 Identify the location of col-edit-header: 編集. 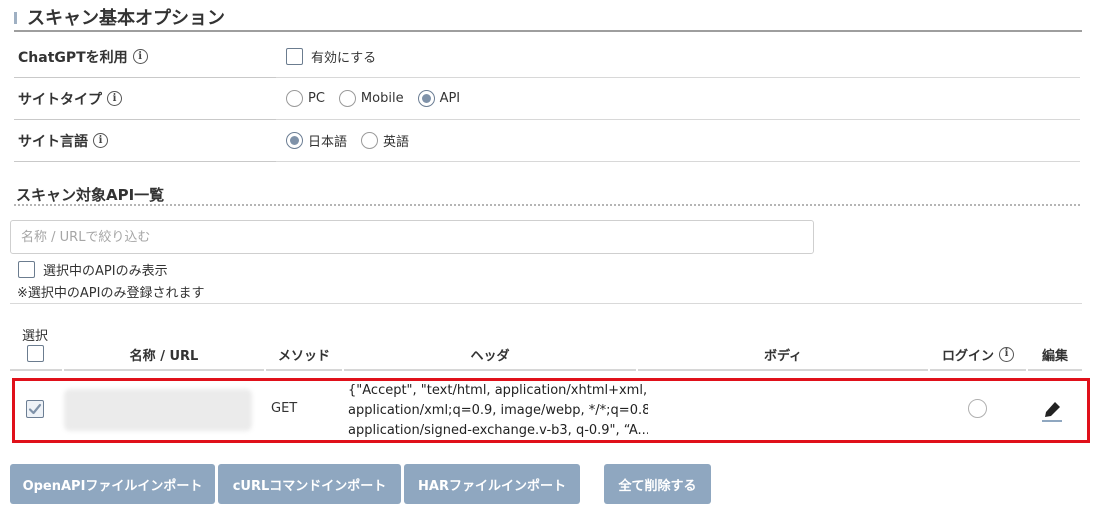
(1054, 356).